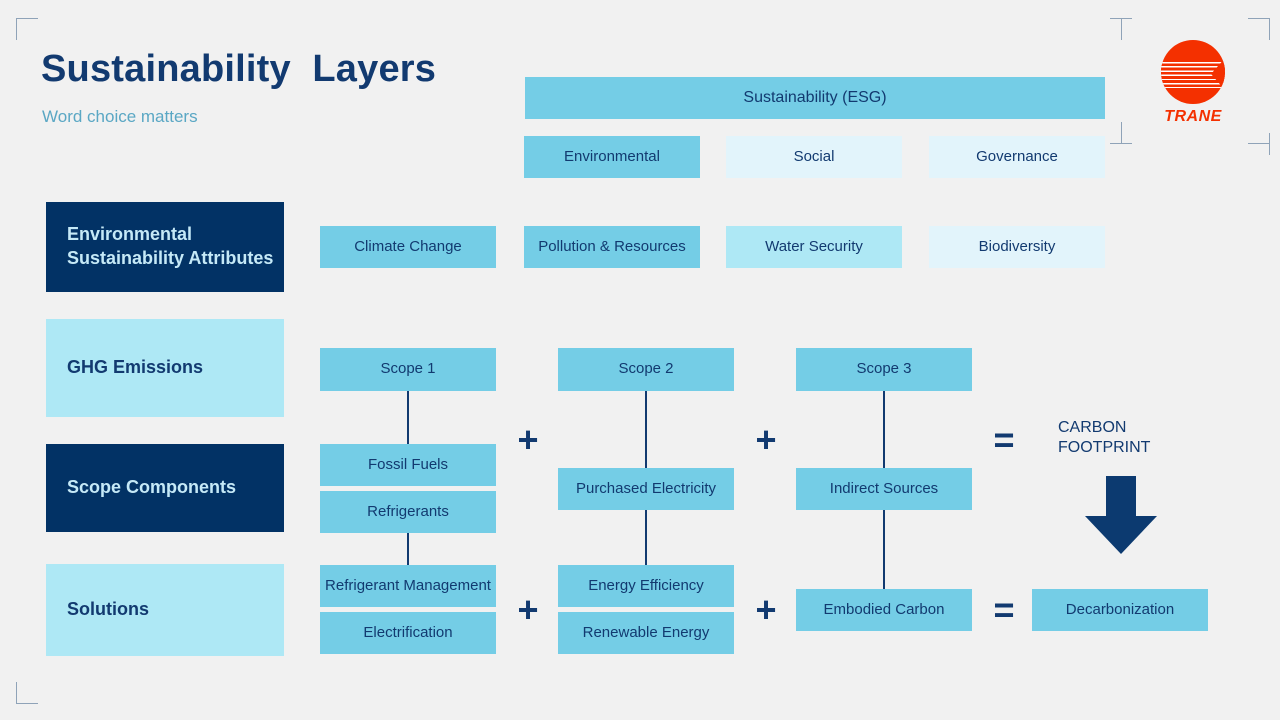 The image size is (1280, 720). Describe the element at coordinates (766, 439) in the screenshot. I see `operator-plus-components-2: +` at that location.